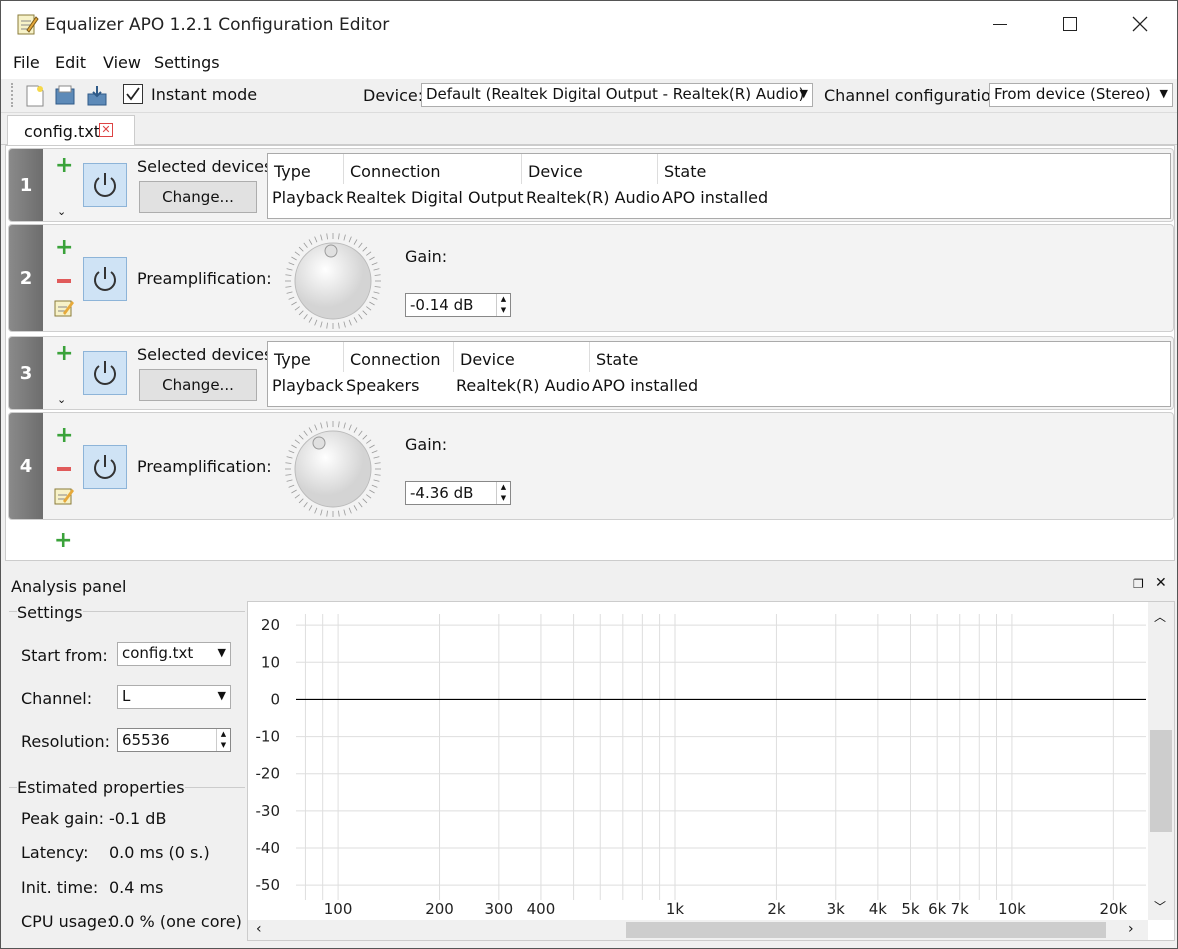 This screenshot has height=949, width=1178. I want to click on title-bar: Equalizer APO 1.2.1 Configuration Editor, so click(589, 25).